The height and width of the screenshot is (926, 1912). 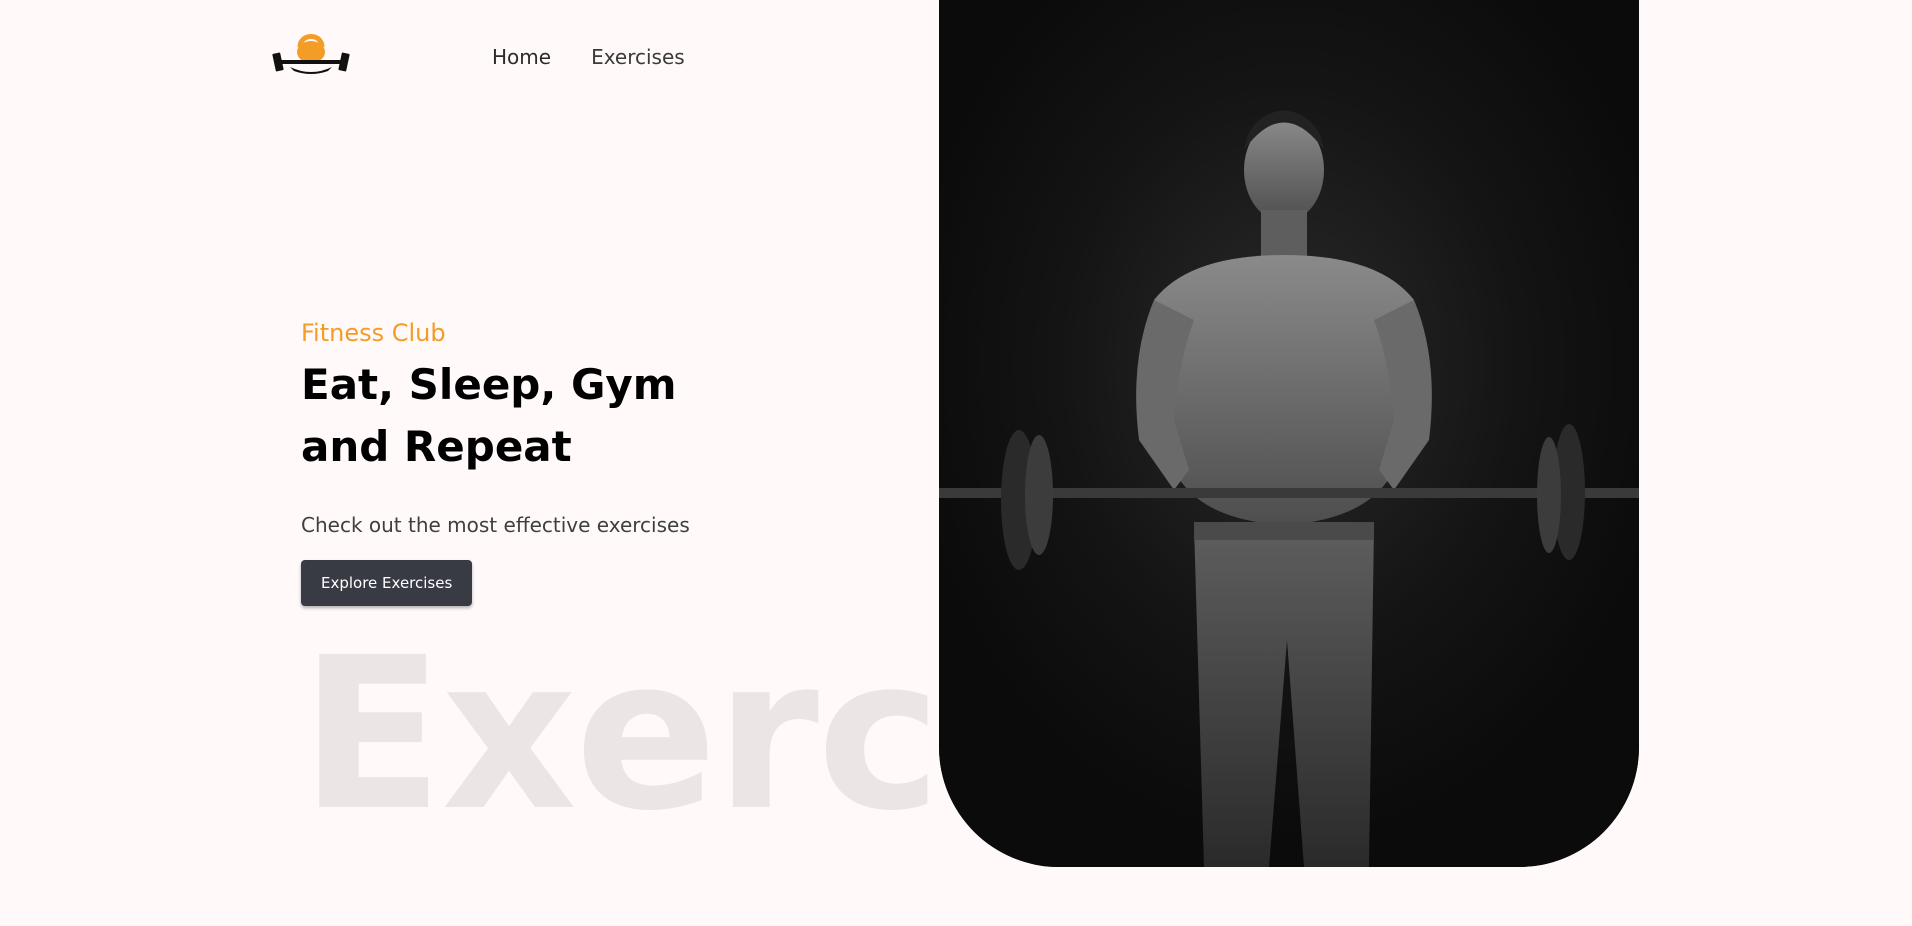 I want to click on hero-title-line1: Eat, Sleep, Gym, so click(x=489, y=384).